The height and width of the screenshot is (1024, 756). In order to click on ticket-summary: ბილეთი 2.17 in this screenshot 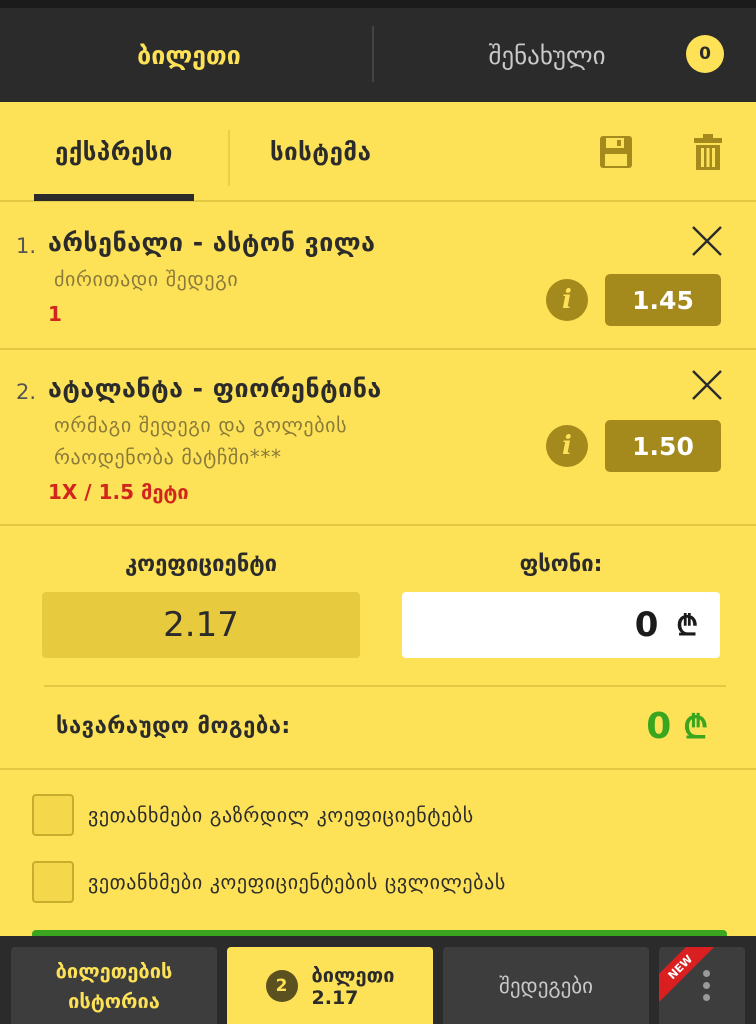, I will do `click(353, 986)`.